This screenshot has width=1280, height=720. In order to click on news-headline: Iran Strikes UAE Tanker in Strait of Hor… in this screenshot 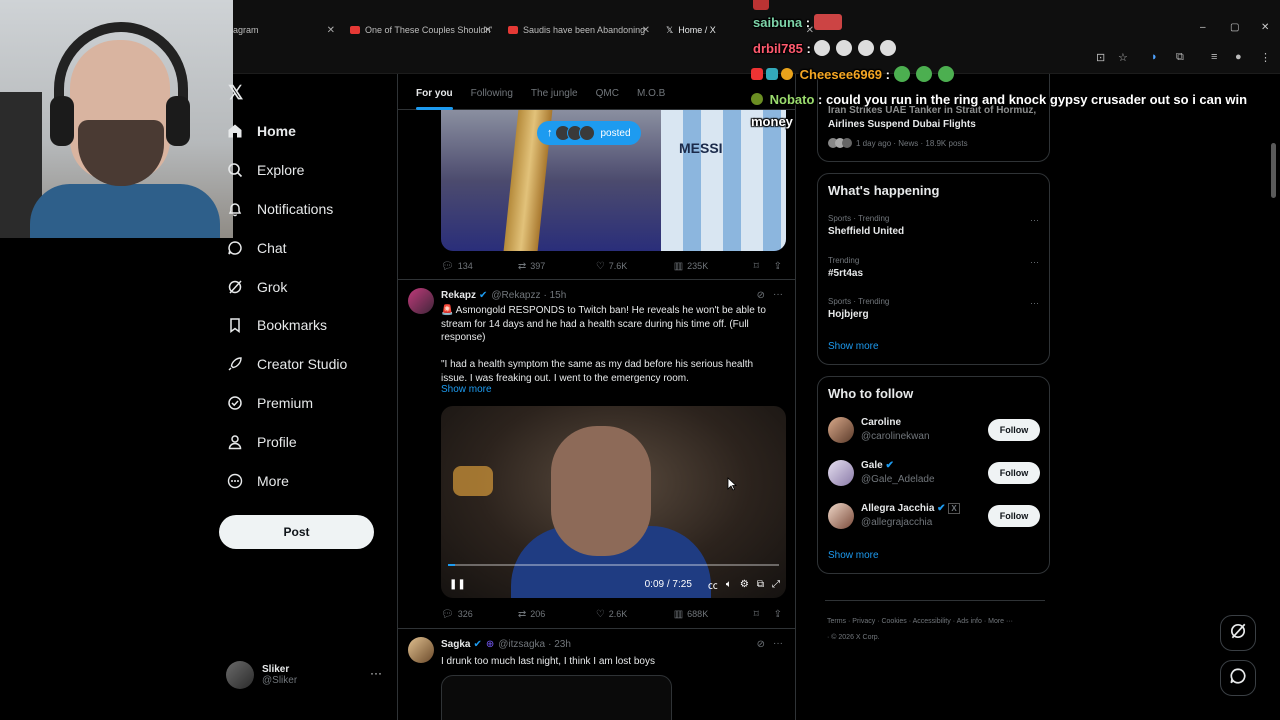, I will do `click(932, 118)`.